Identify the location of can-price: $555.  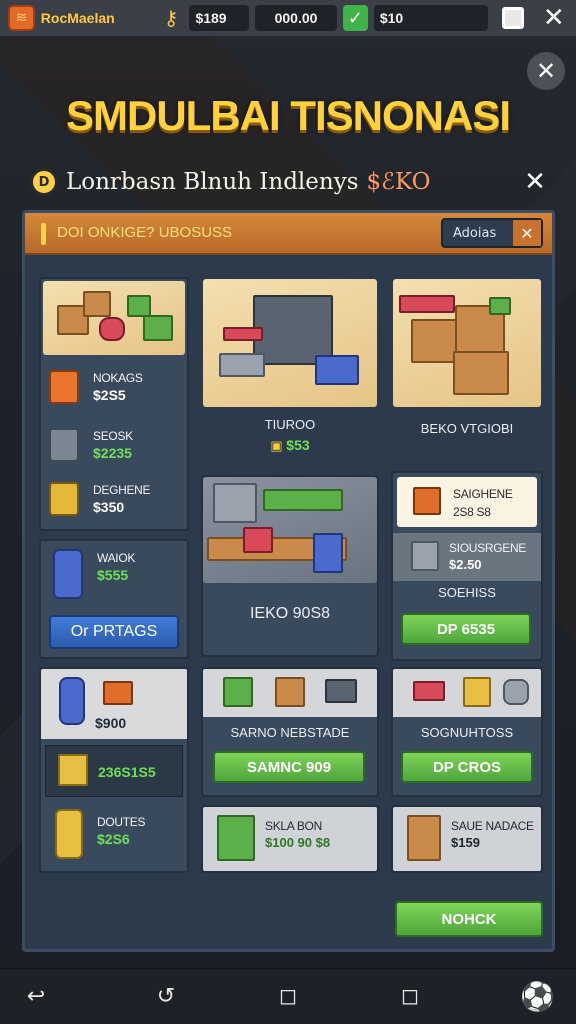
(113, 575).